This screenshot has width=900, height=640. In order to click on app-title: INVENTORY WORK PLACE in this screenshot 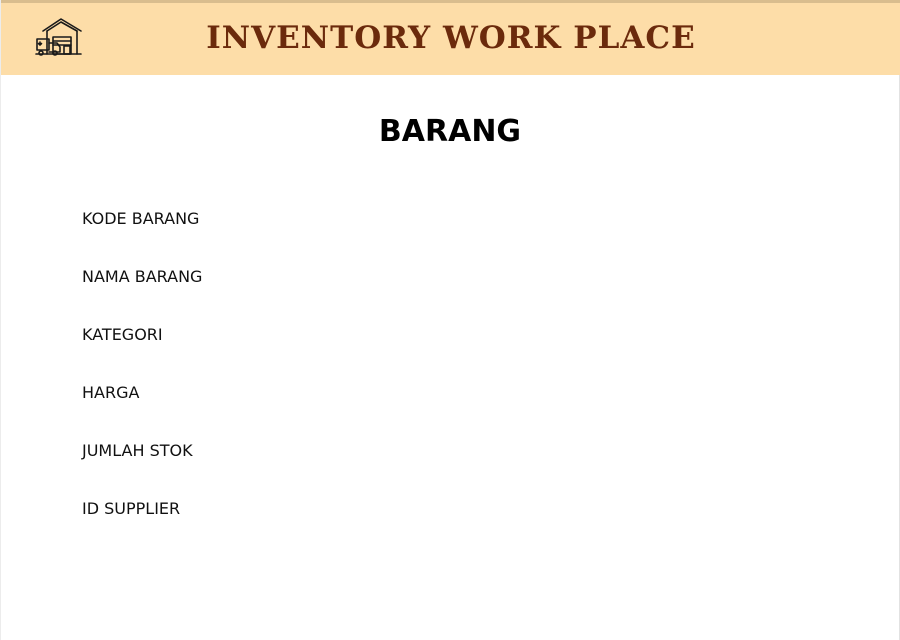, I will do `click(451, 38)`.